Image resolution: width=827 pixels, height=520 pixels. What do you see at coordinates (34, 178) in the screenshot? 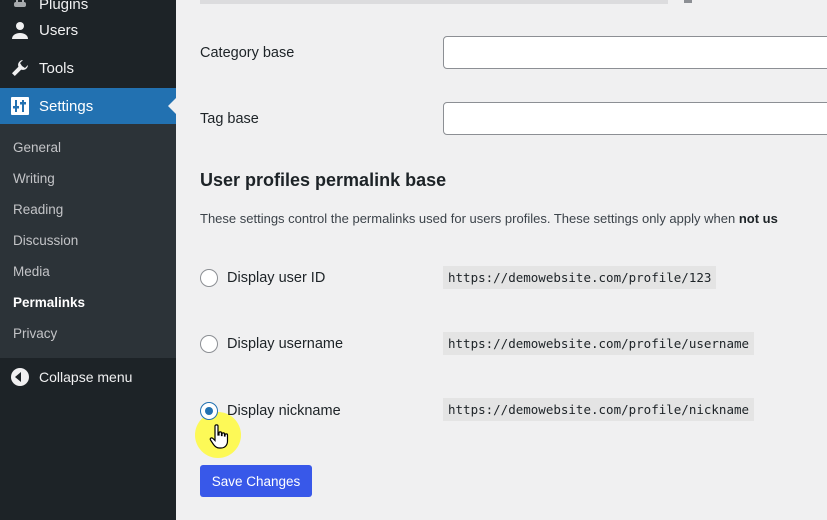
I see `submenu-item-writing: Writing` at bounding box center [34, 178].